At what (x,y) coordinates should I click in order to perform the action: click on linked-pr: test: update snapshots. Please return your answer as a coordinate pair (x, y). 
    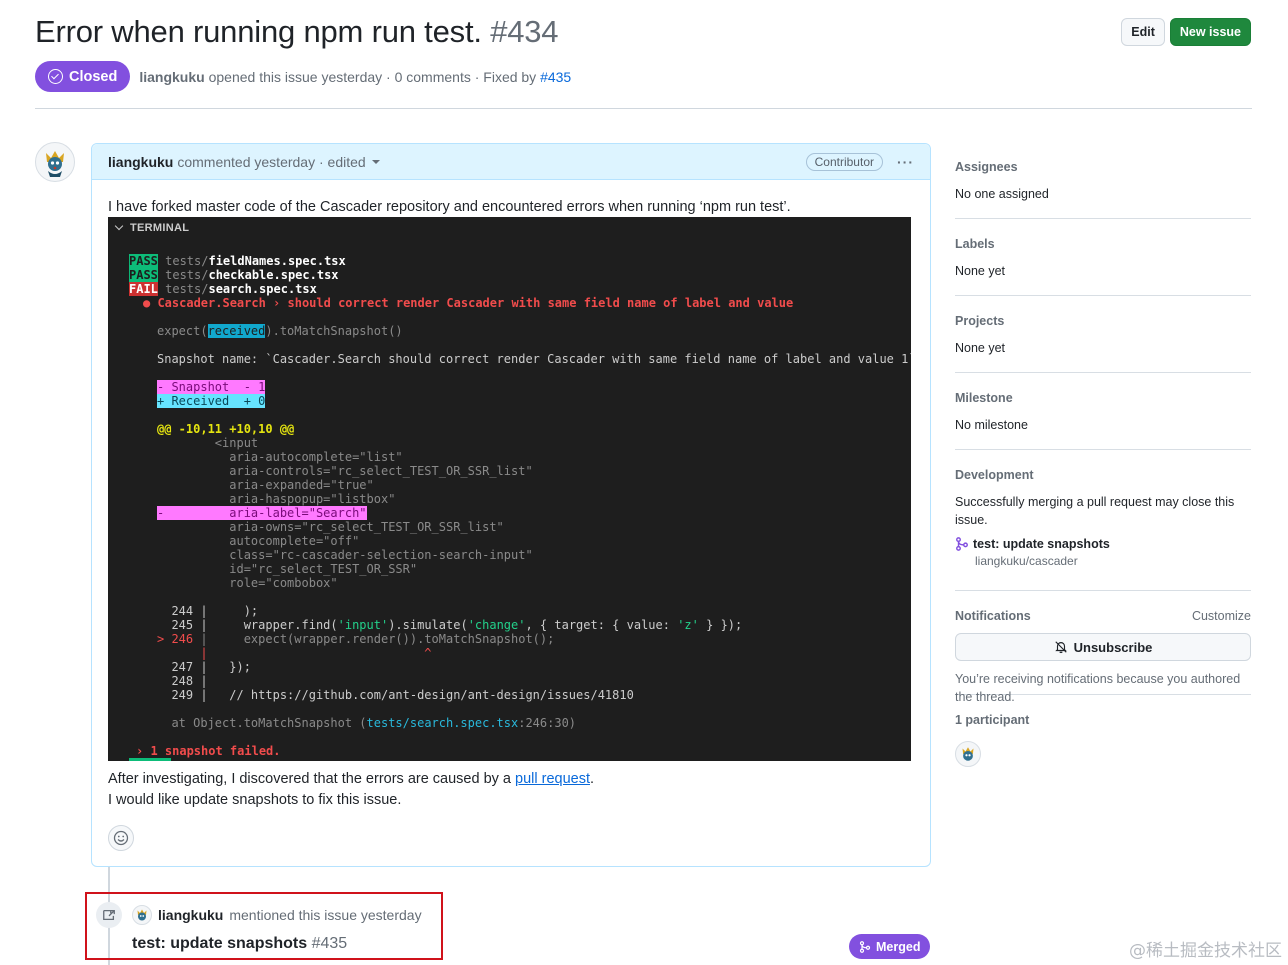
    Looking at the image, I should click on (1103, 544).